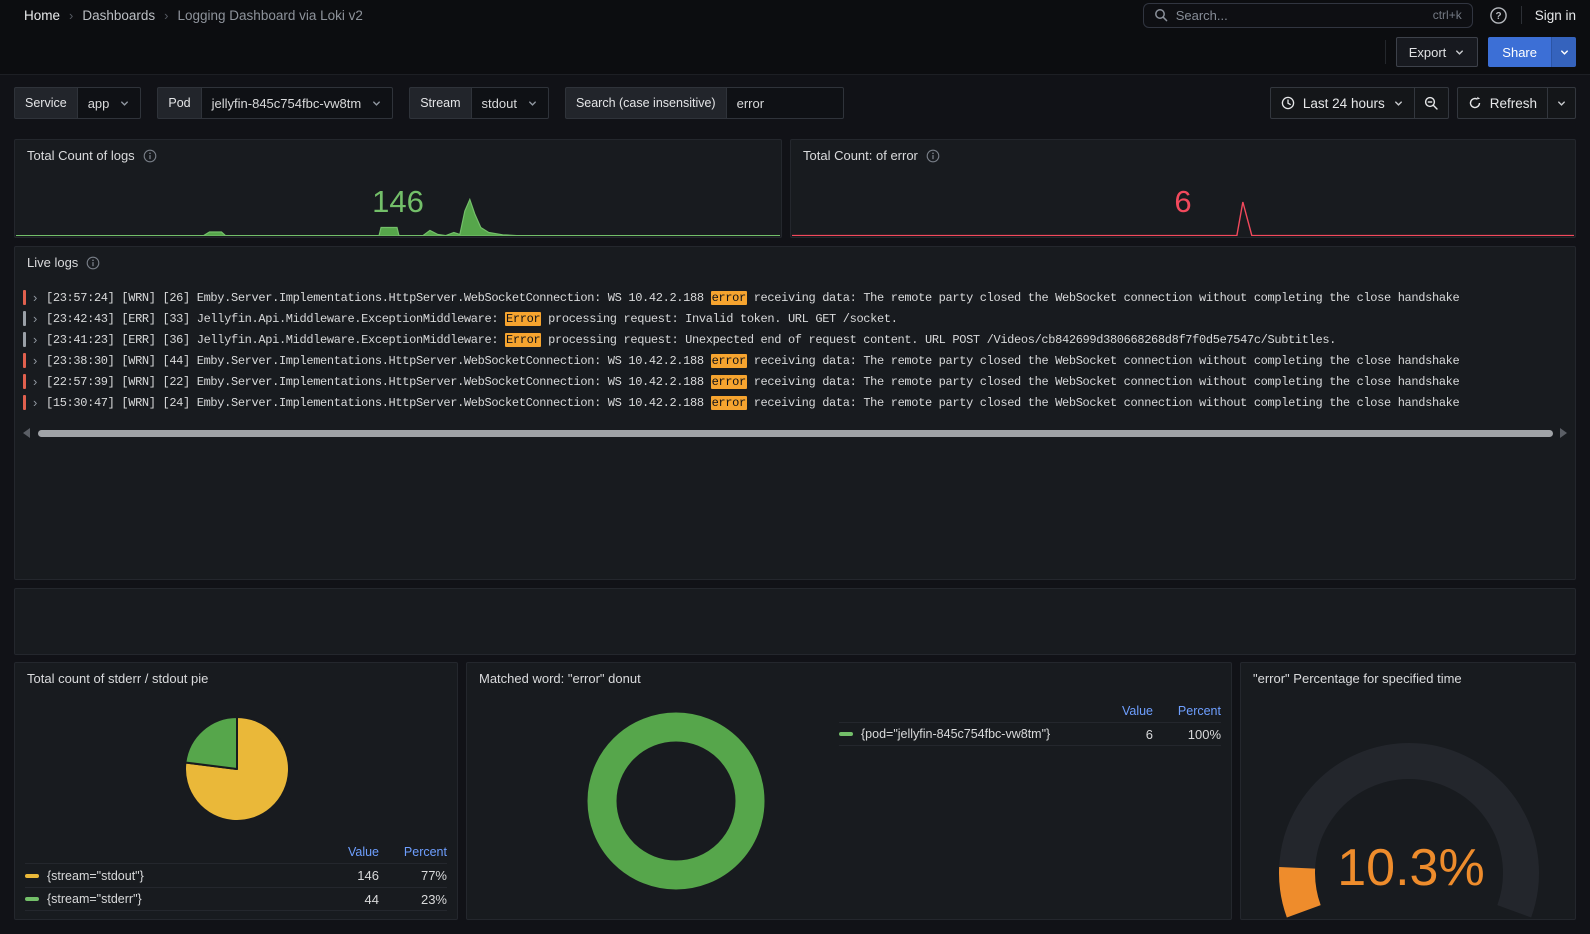 The height and width of the screenshot is (934, 1590). What do you see at coordinates (560, 678) in the screenshot?
I see `panel-title: Matched word: "error" donut` at bounding box center [560, 678].